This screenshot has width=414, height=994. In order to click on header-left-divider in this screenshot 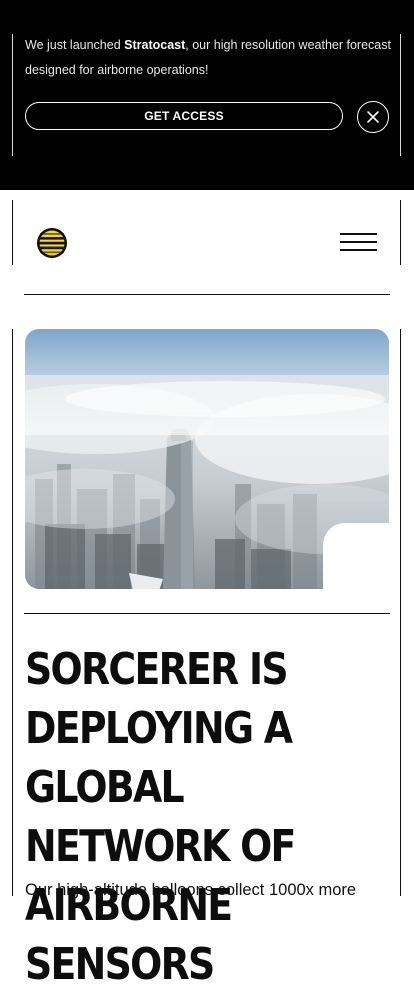, I will do `click(12, 232)`.